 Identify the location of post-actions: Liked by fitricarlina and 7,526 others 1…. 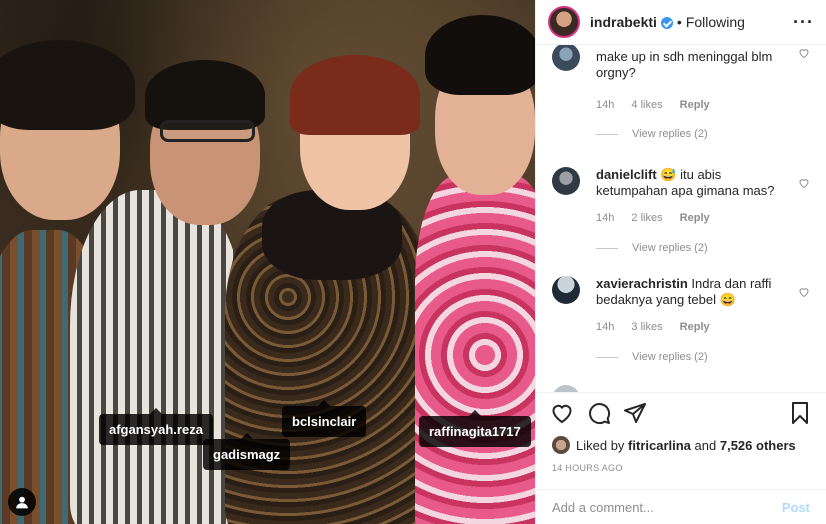
(681, 458).